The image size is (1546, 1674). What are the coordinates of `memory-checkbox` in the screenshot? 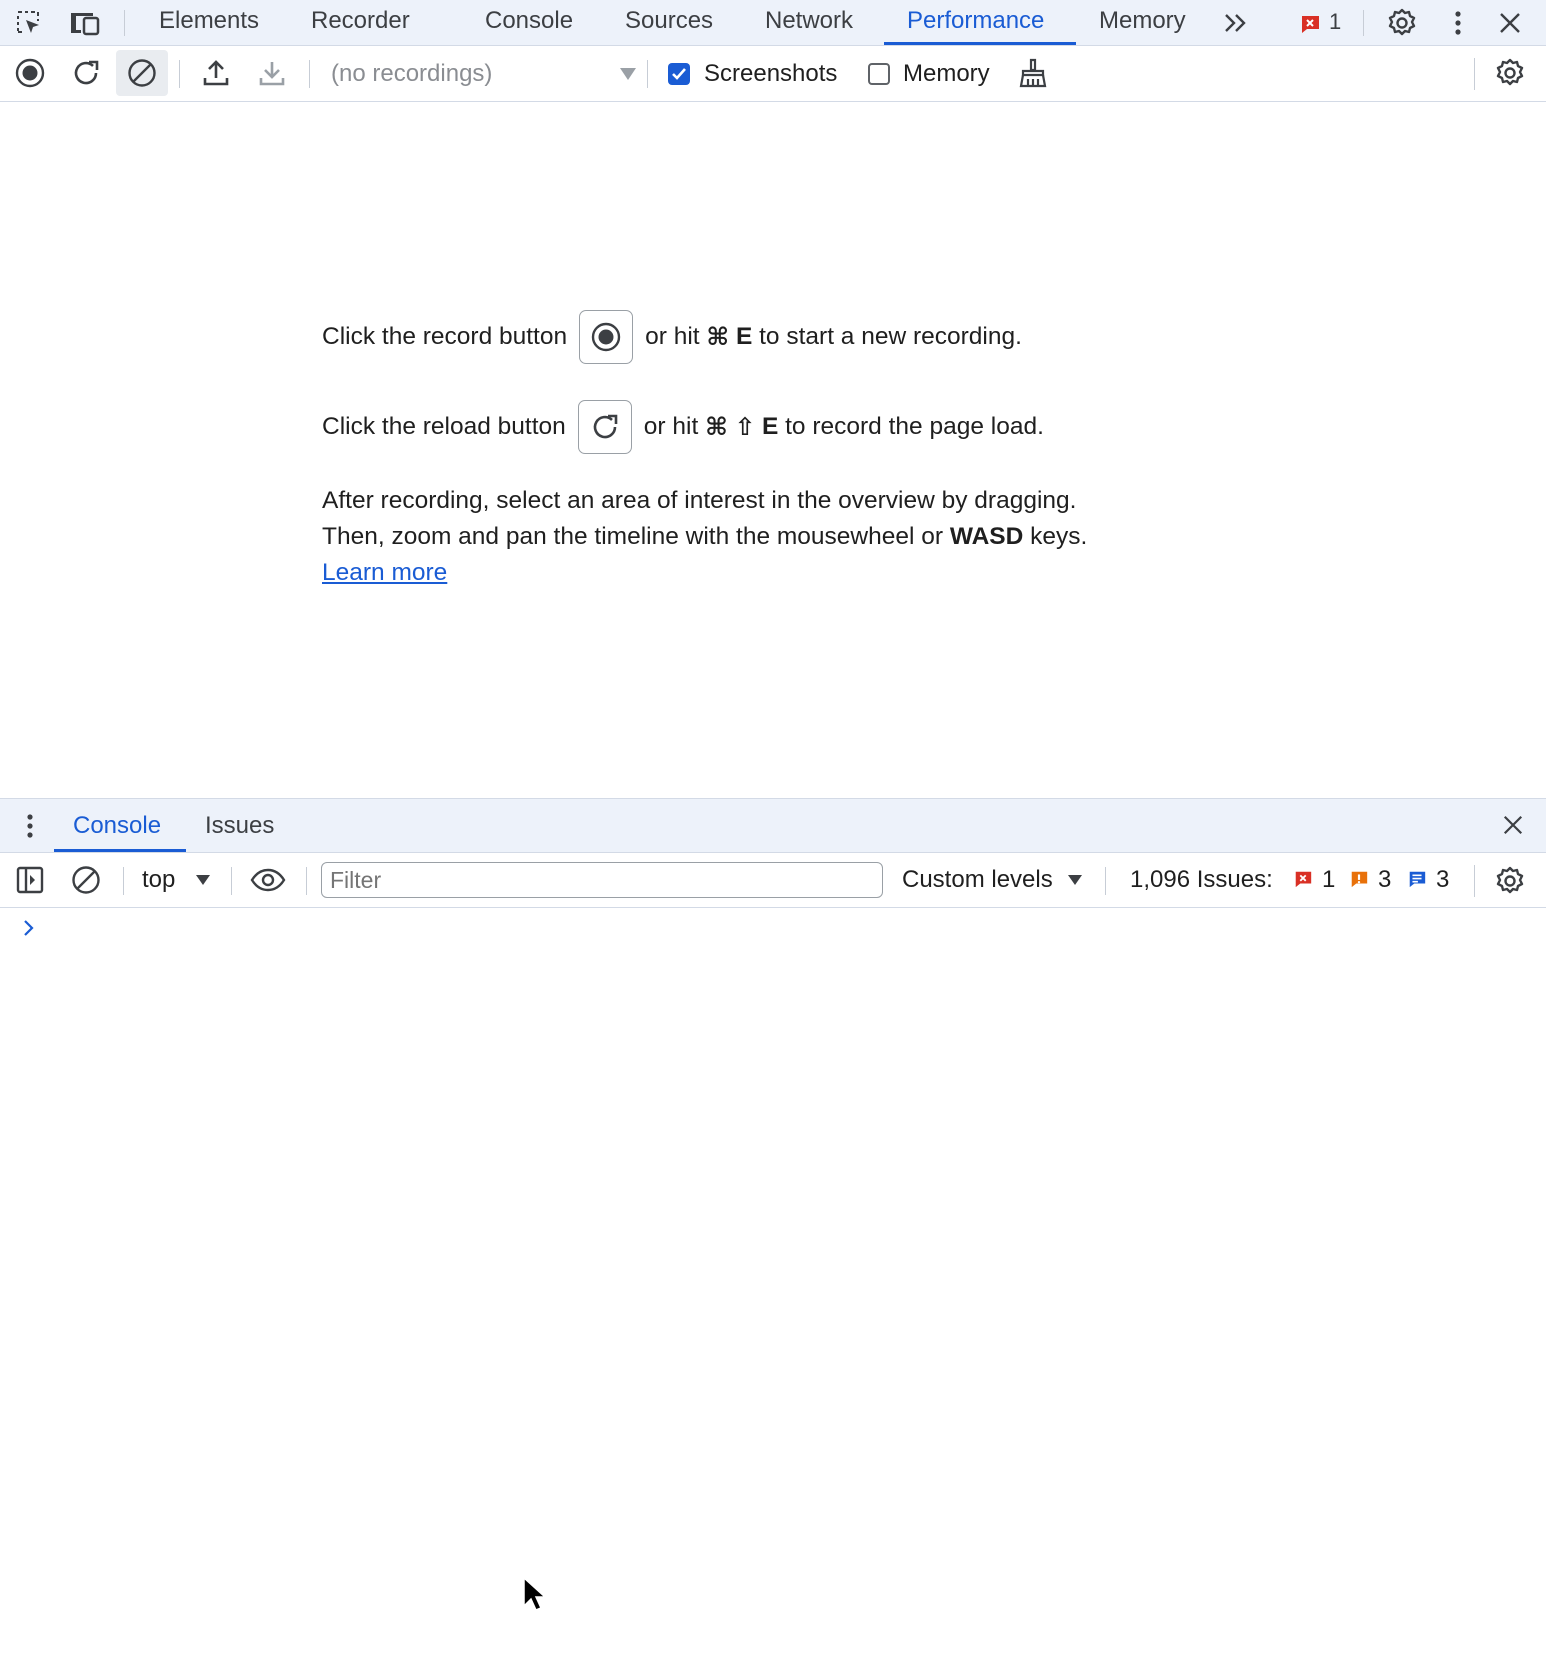 It's located at (879, 74).